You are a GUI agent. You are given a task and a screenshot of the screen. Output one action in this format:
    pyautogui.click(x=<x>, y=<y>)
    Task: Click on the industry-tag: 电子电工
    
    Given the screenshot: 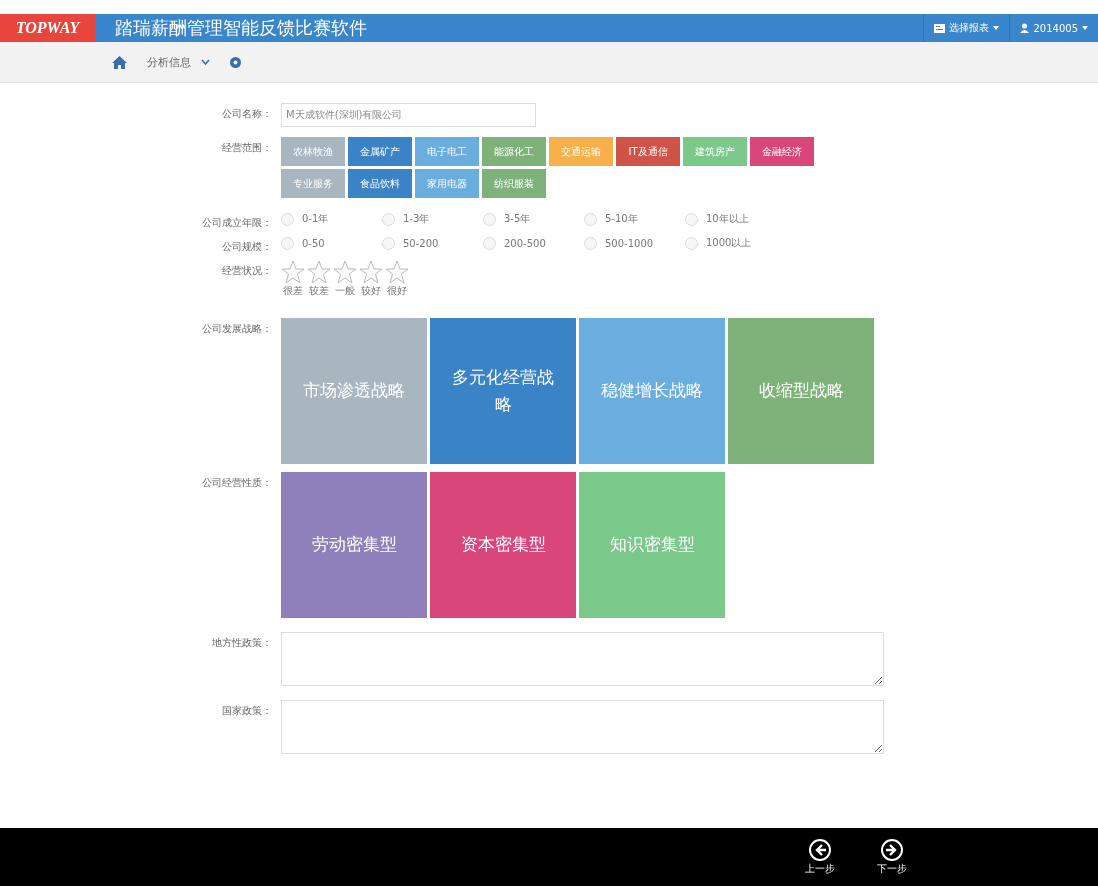 What is the action you would take?
    pyautogui.click(x=447, y=151)
    